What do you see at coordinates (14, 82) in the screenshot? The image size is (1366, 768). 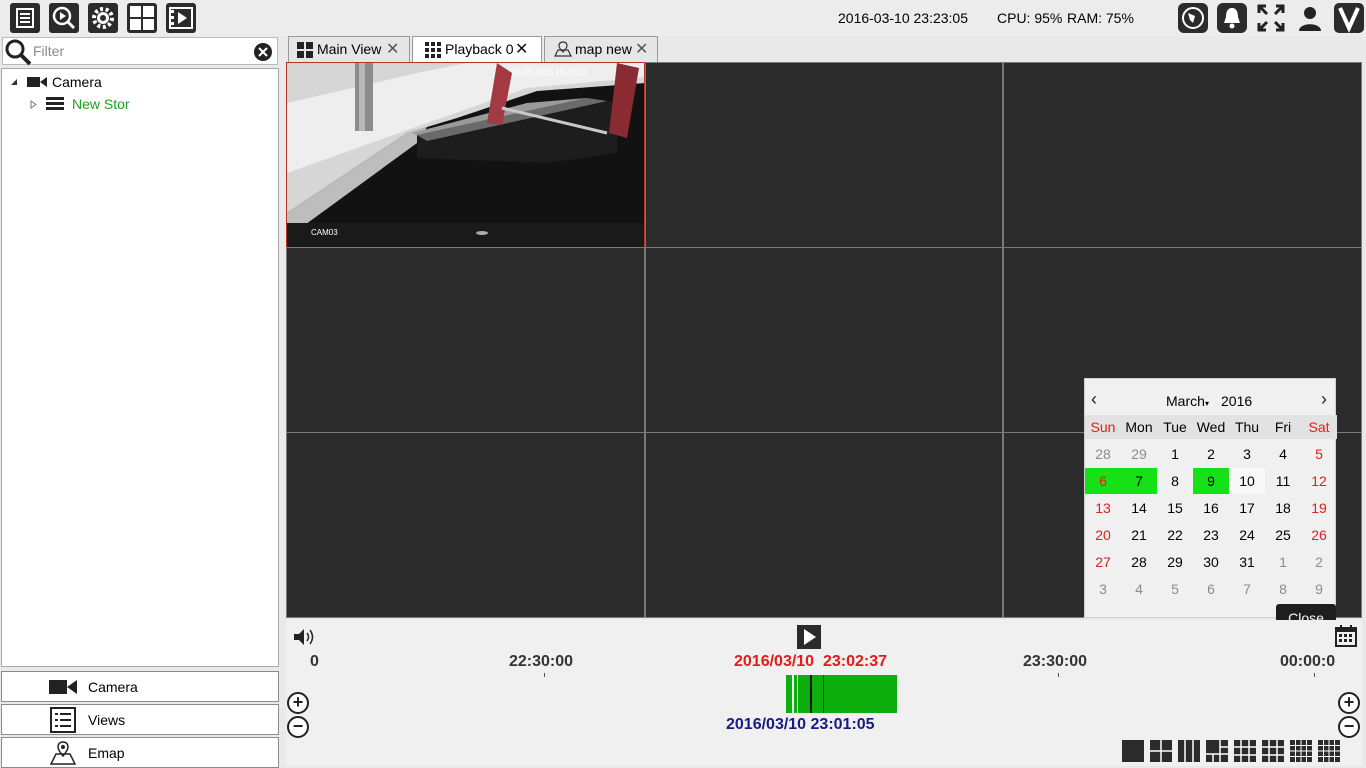 I see `expand-arrow-icon` at bounding box center [14, 82].